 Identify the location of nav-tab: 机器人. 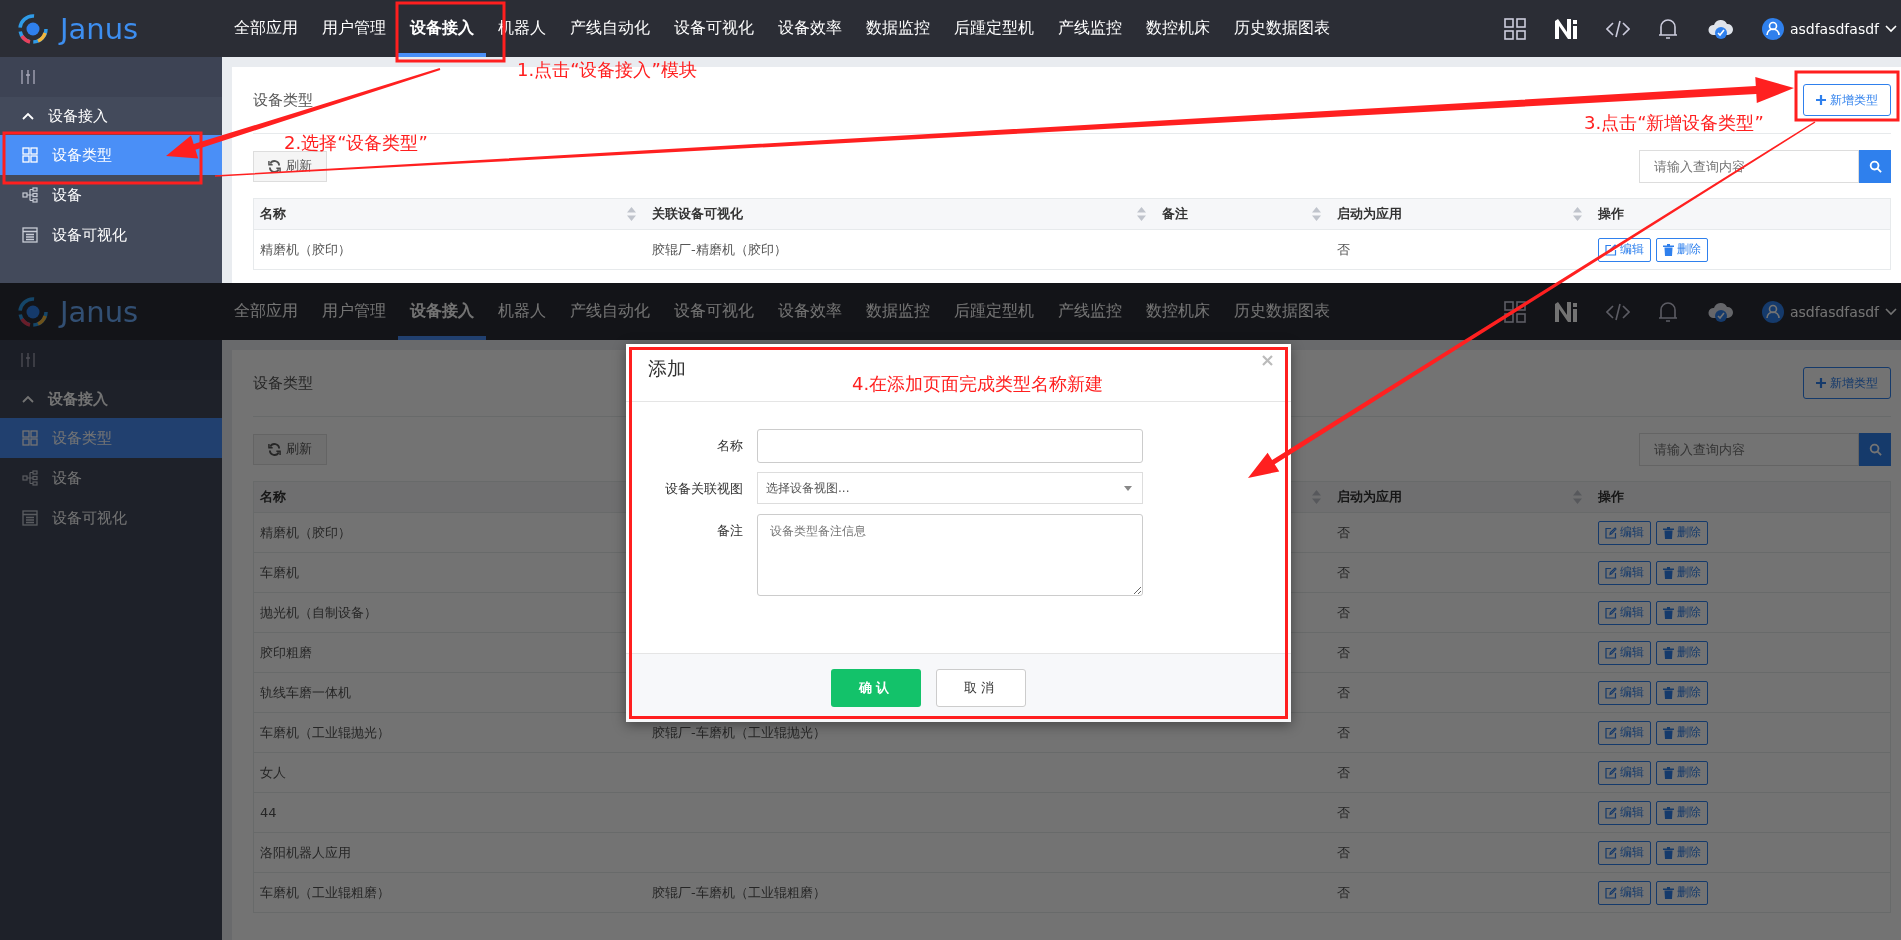
(522, 311).